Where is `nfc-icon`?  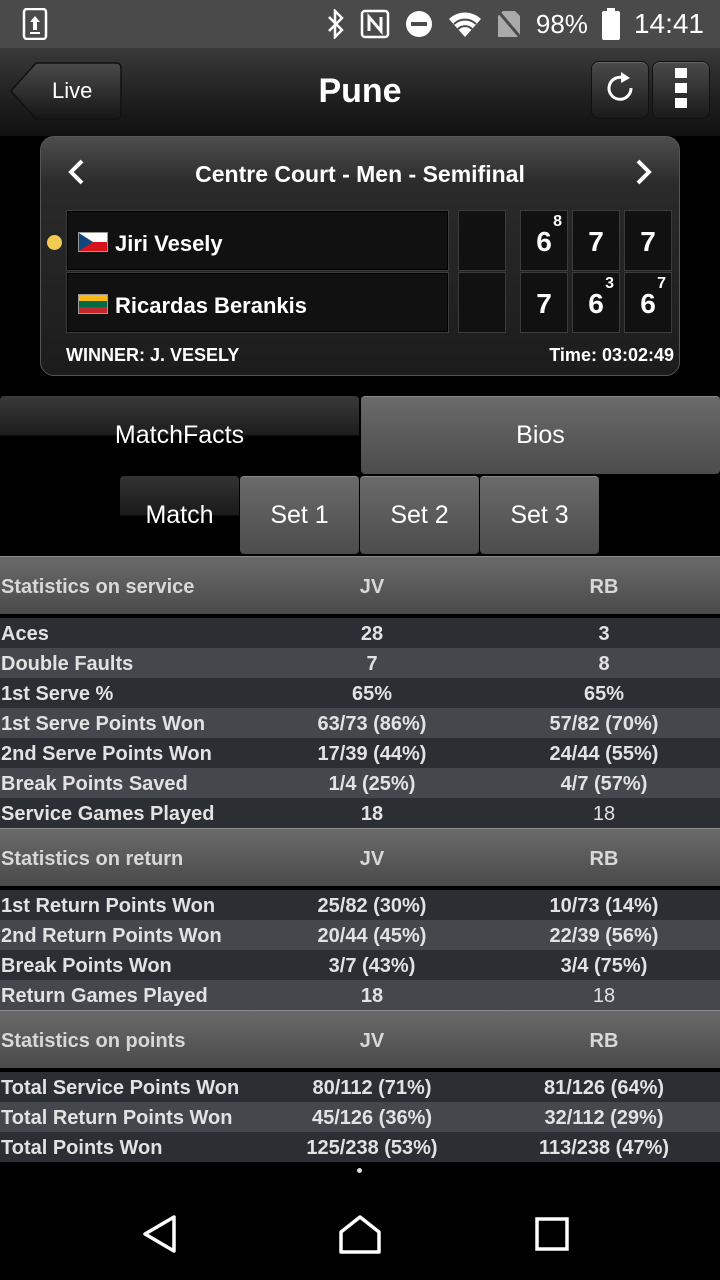 nfc-icon is located at coordinates (375, 24).